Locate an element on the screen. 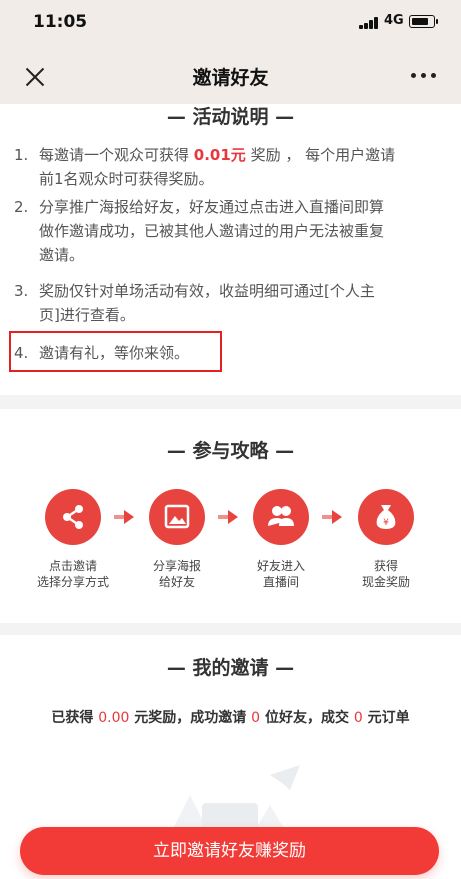 Image resolution: width=461 pixels, height=879 pixels. network-label: 4G is located at coordinates (394, 20).